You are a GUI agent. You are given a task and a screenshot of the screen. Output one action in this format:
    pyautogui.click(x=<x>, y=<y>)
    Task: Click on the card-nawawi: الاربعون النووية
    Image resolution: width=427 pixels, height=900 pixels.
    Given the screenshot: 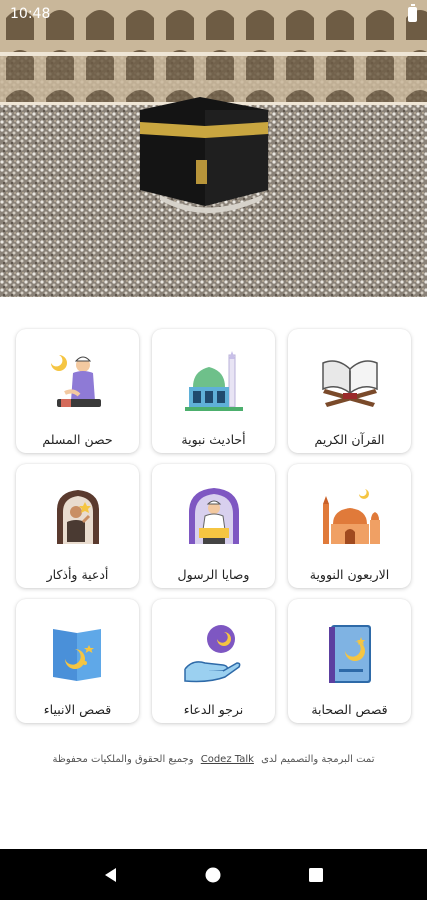 What is the action you would take?
    pyautogui.click(x=349, y=526)
    